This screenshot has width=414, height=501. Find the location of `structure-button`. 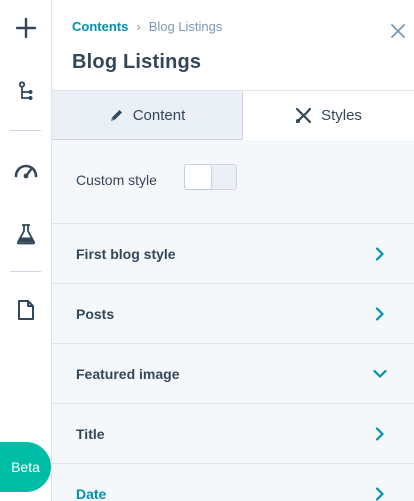

structure-button is located at coordinates (26, 92).